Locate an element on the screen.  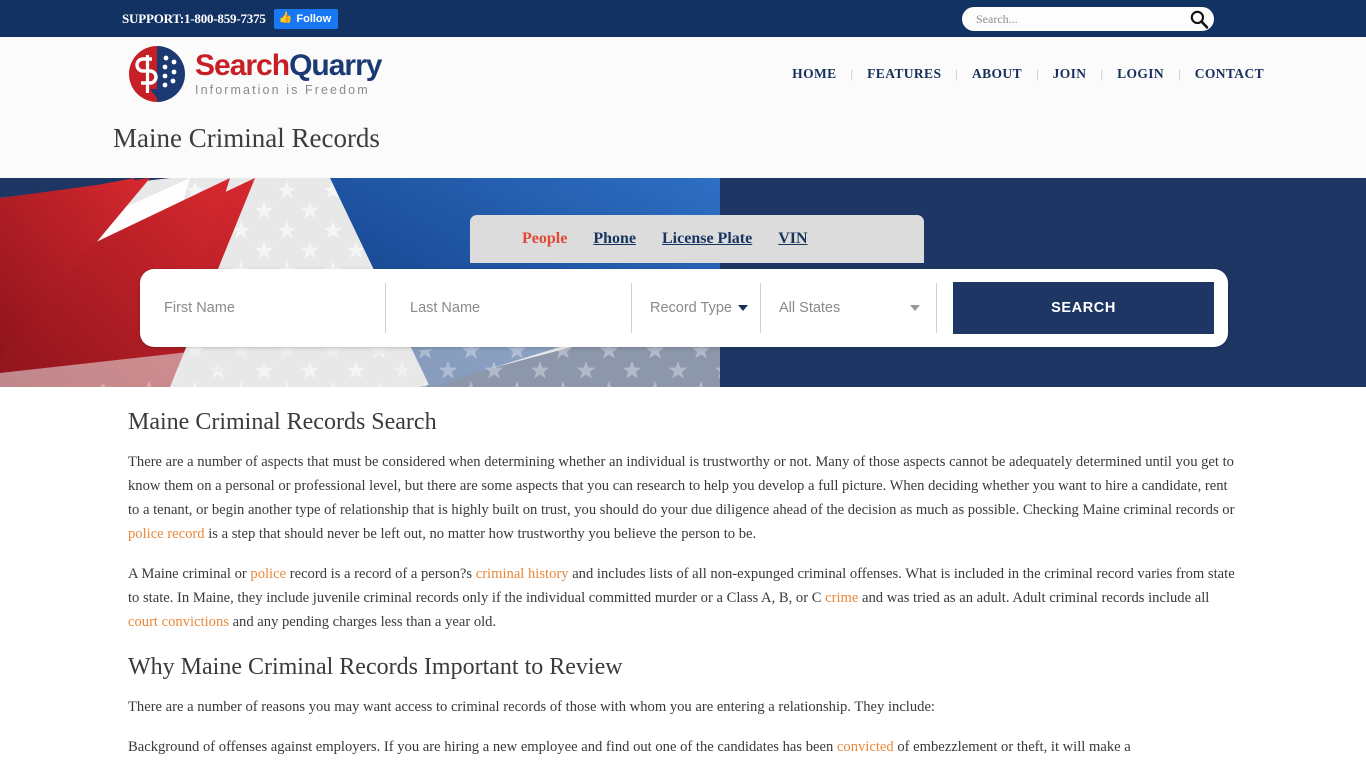
header-search-box is located at coordinates (1088, 19).